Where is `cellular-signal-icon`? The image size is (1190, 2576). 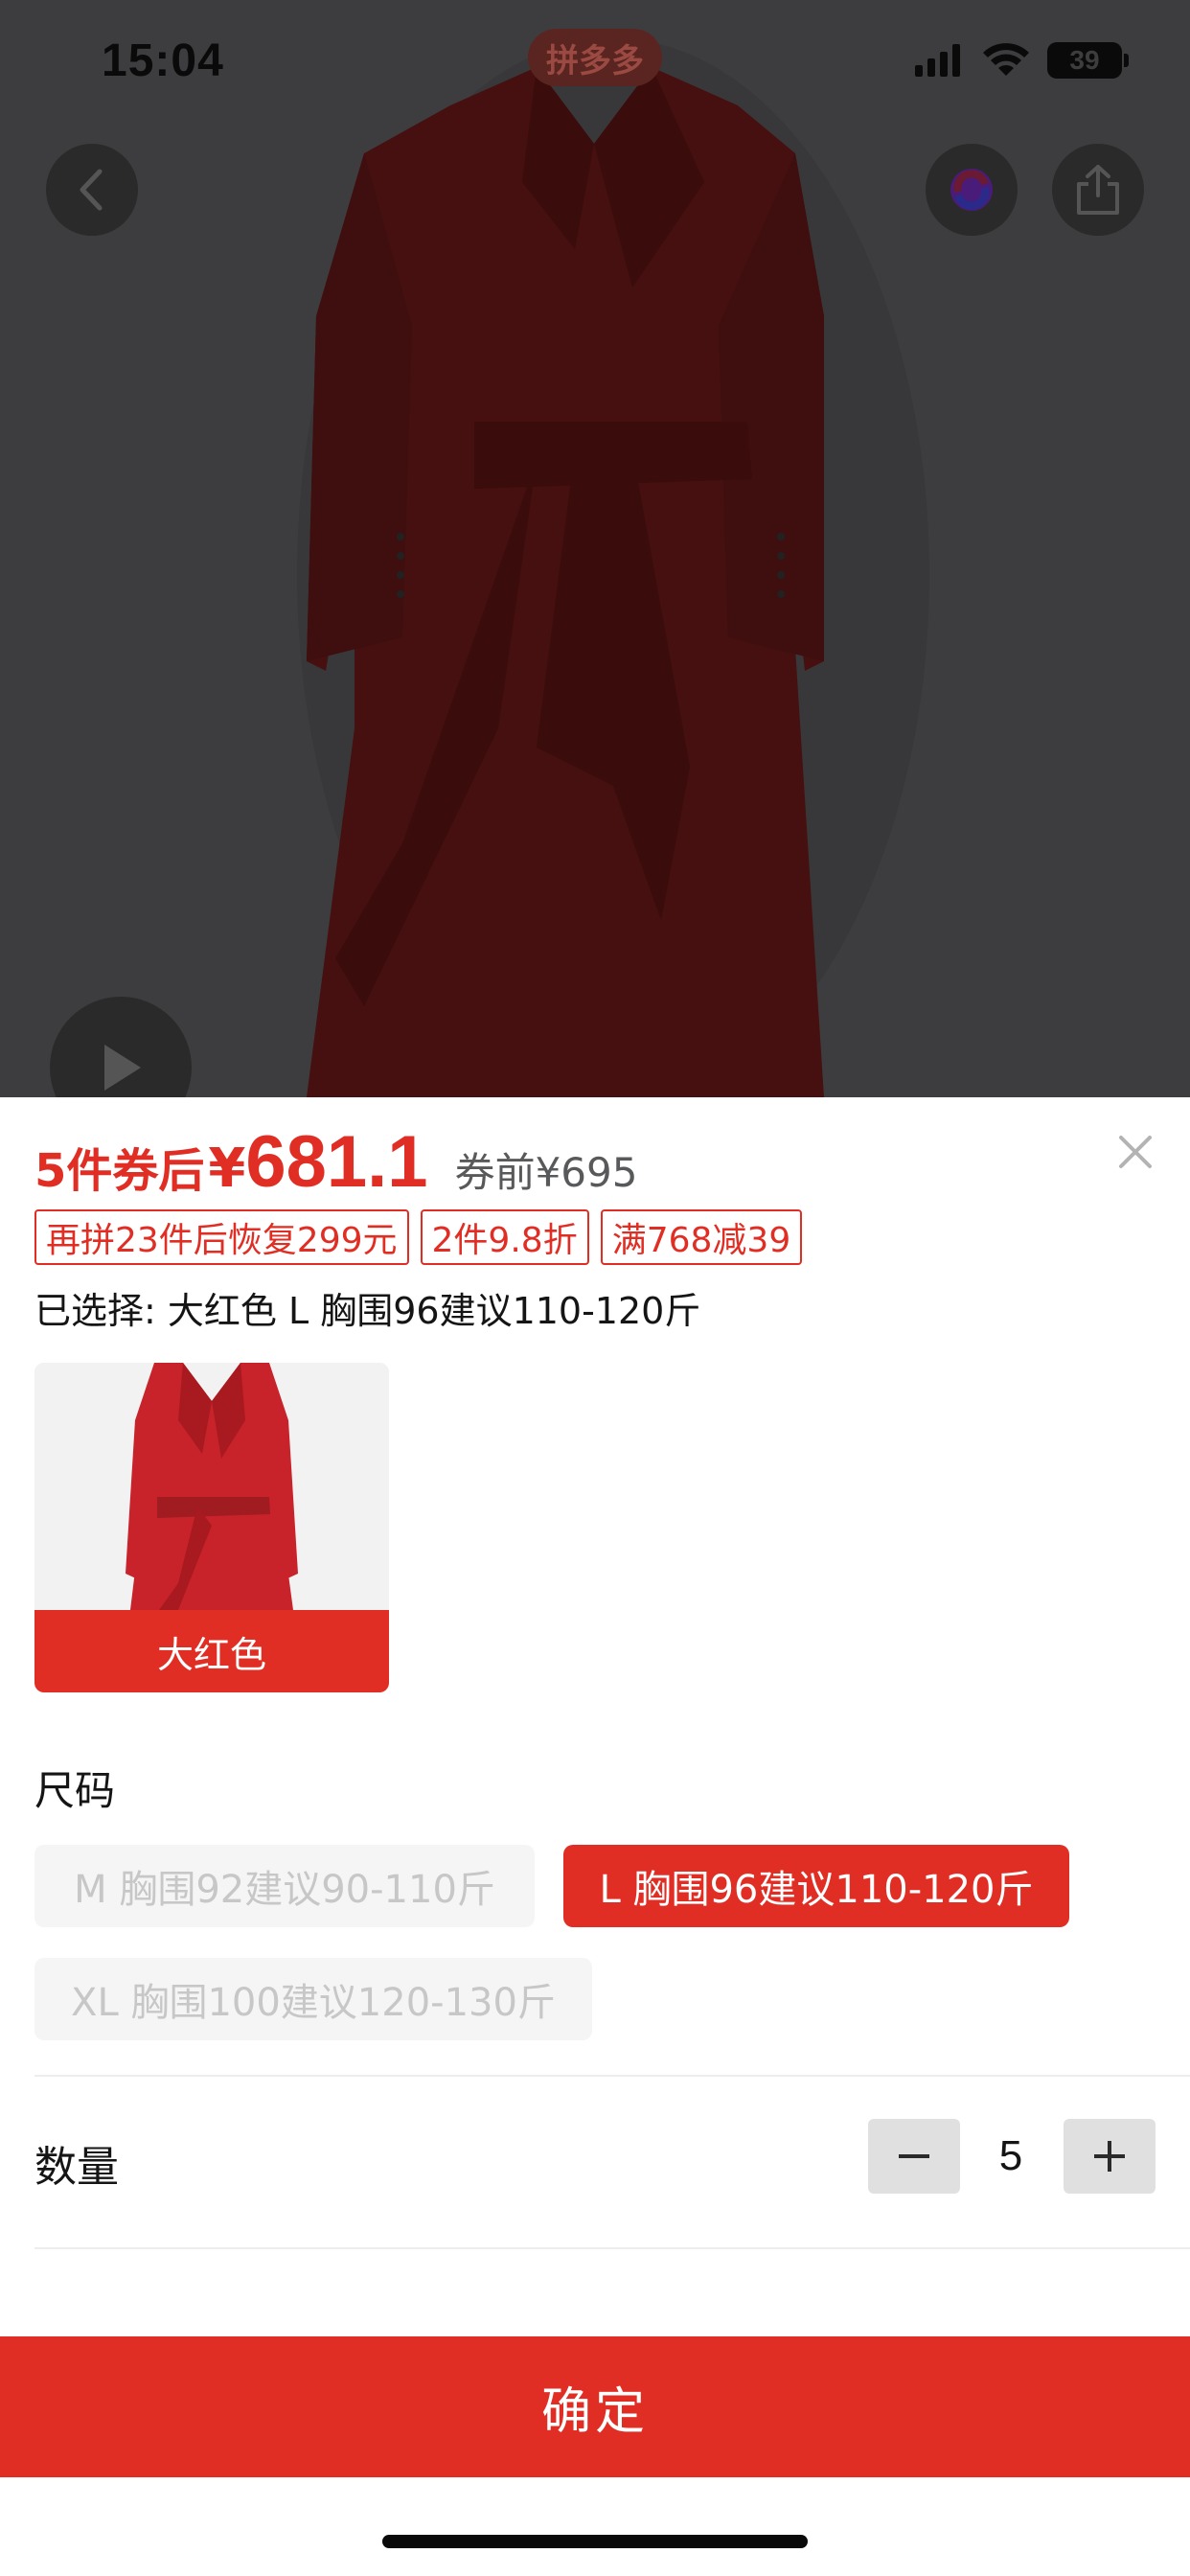
cellular-signal-icon is located at coordinates (937, 60).